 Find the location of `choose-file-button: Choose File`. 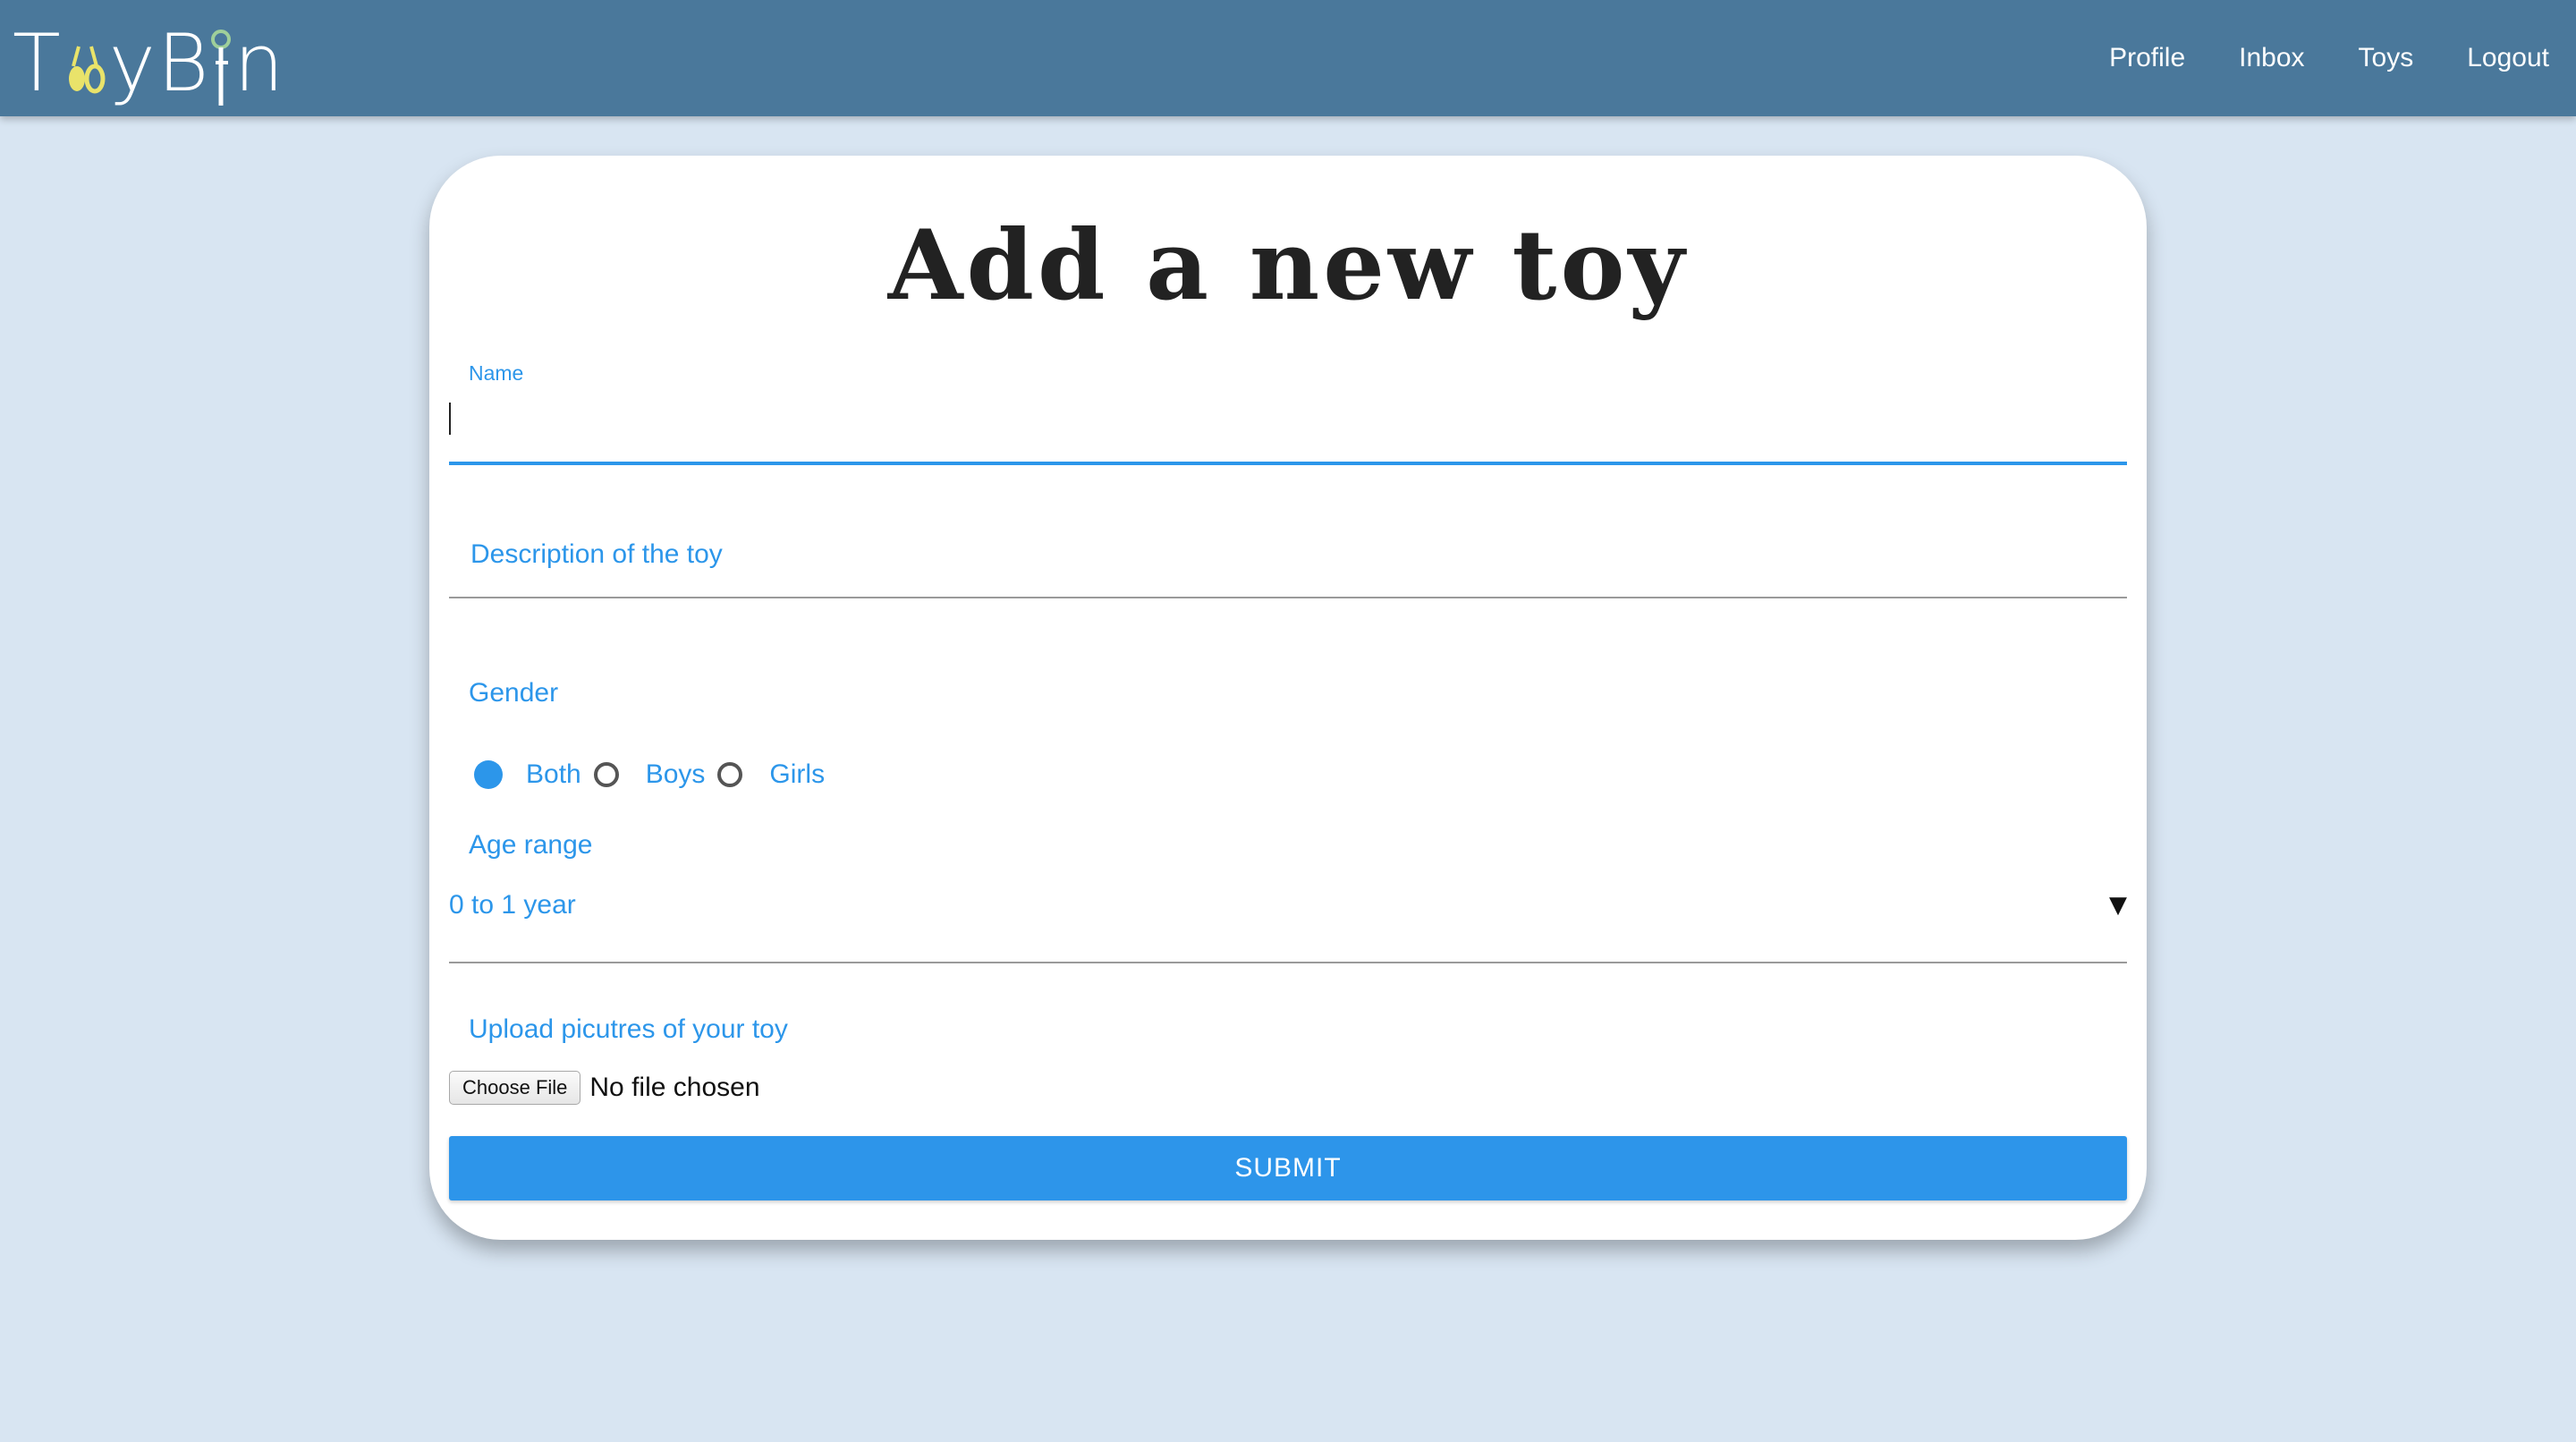

choose-file-button: Choose File is located at coordinates (515, 1088).